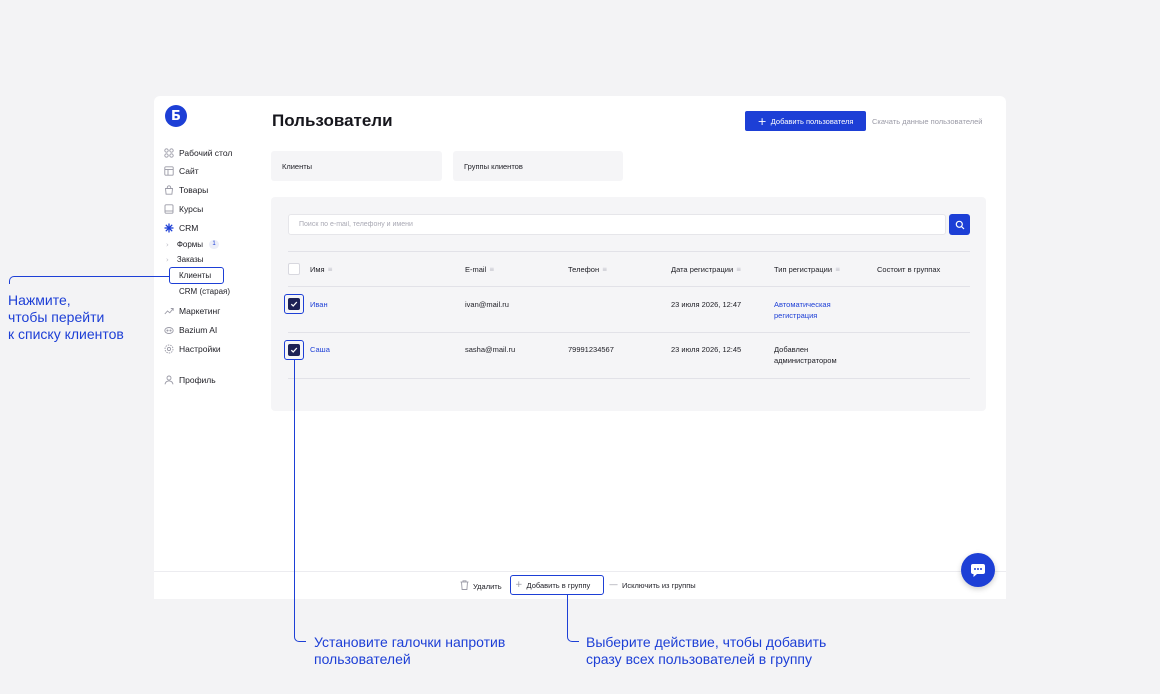 This screenshot has height=694, width=1160. Describe the element at coordinates (706, 304) in the screenshot. I see `user-reg-date: 23 июля 2026, 12:47` at that location.